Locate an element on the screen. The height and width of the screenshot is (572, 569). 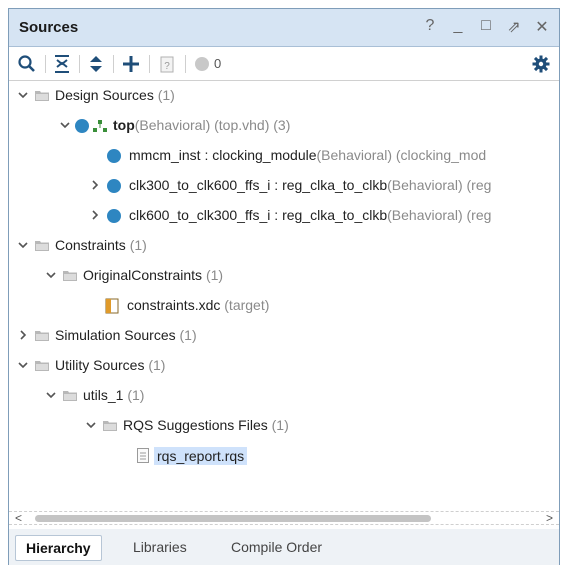
tab-libraries: Libraries is located at coordinates (160, 547).